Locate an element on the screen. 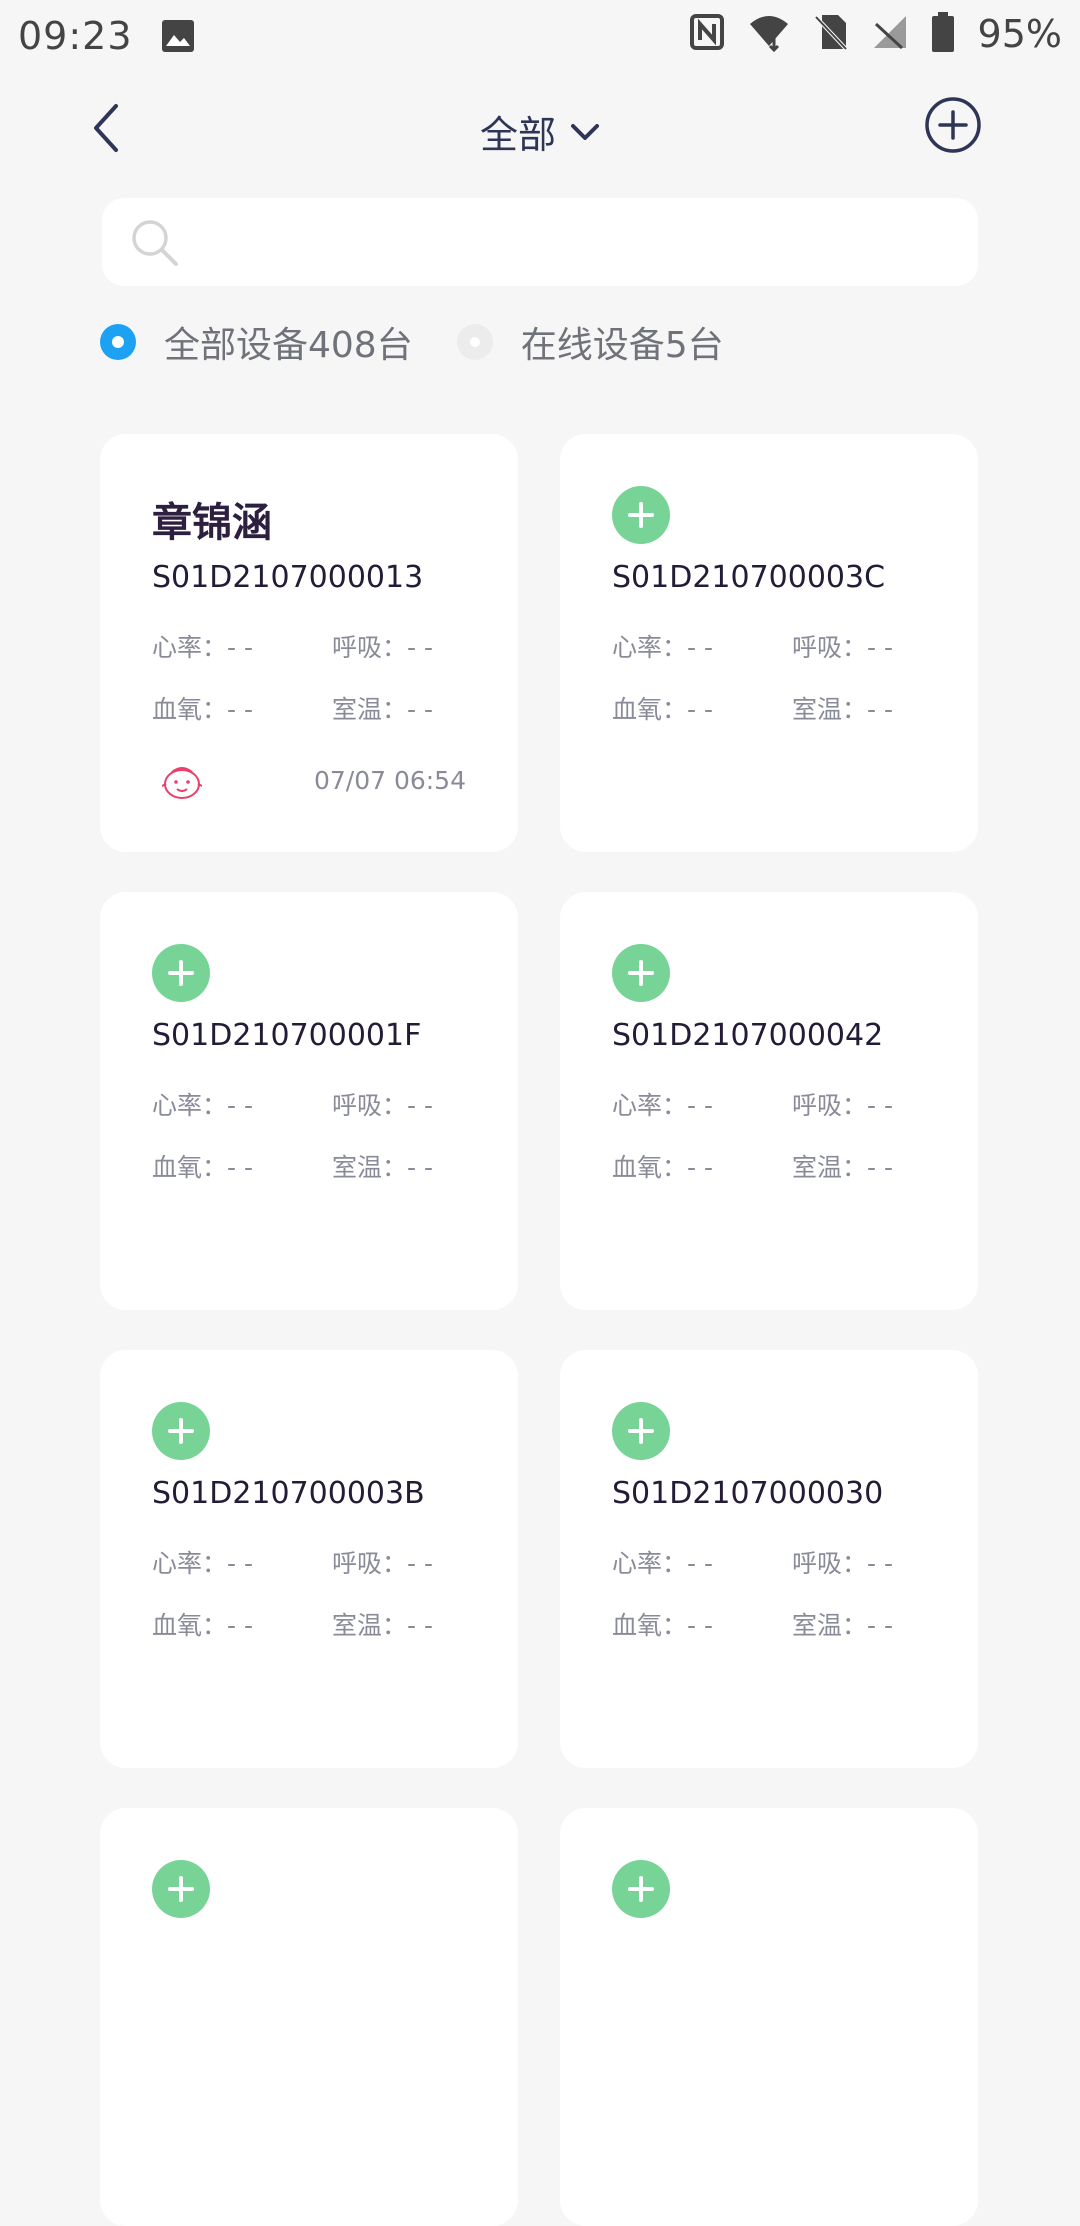 This screenshot has width=1080, height=2226. device-id: S01D210700003C is located at coordinates (749, 577).